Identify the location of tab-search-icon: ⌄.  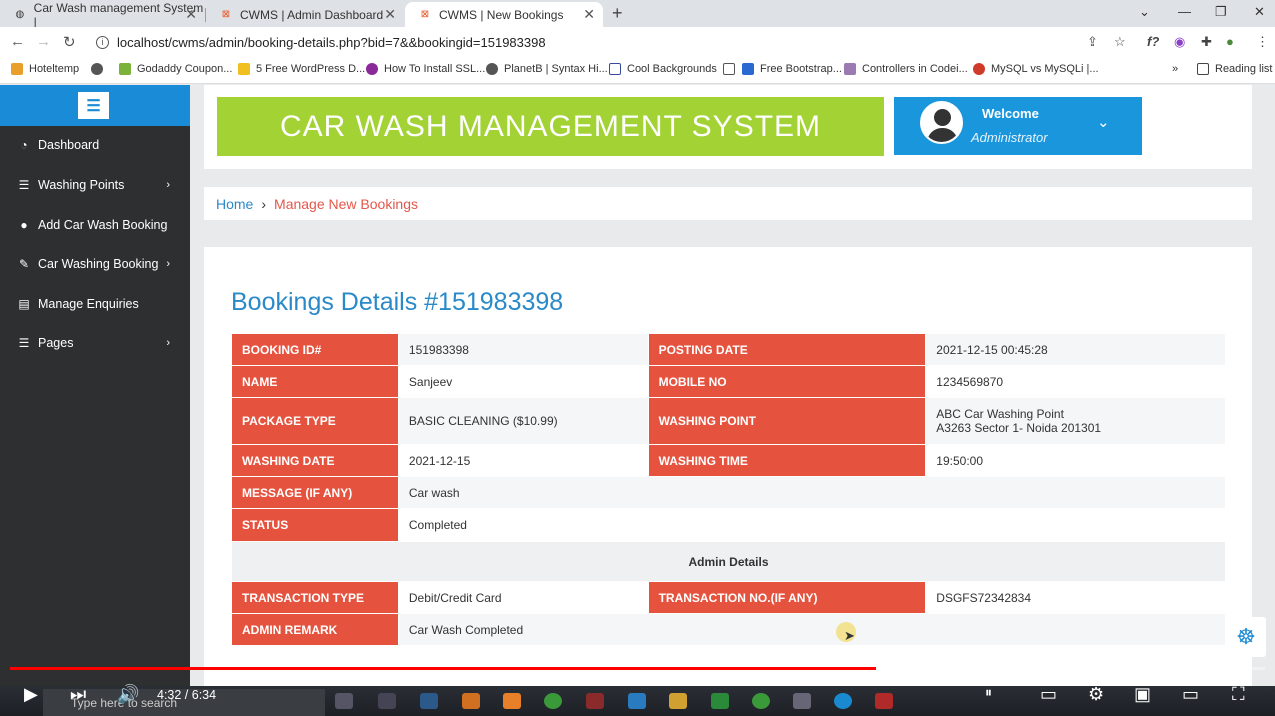
(1144, 12).